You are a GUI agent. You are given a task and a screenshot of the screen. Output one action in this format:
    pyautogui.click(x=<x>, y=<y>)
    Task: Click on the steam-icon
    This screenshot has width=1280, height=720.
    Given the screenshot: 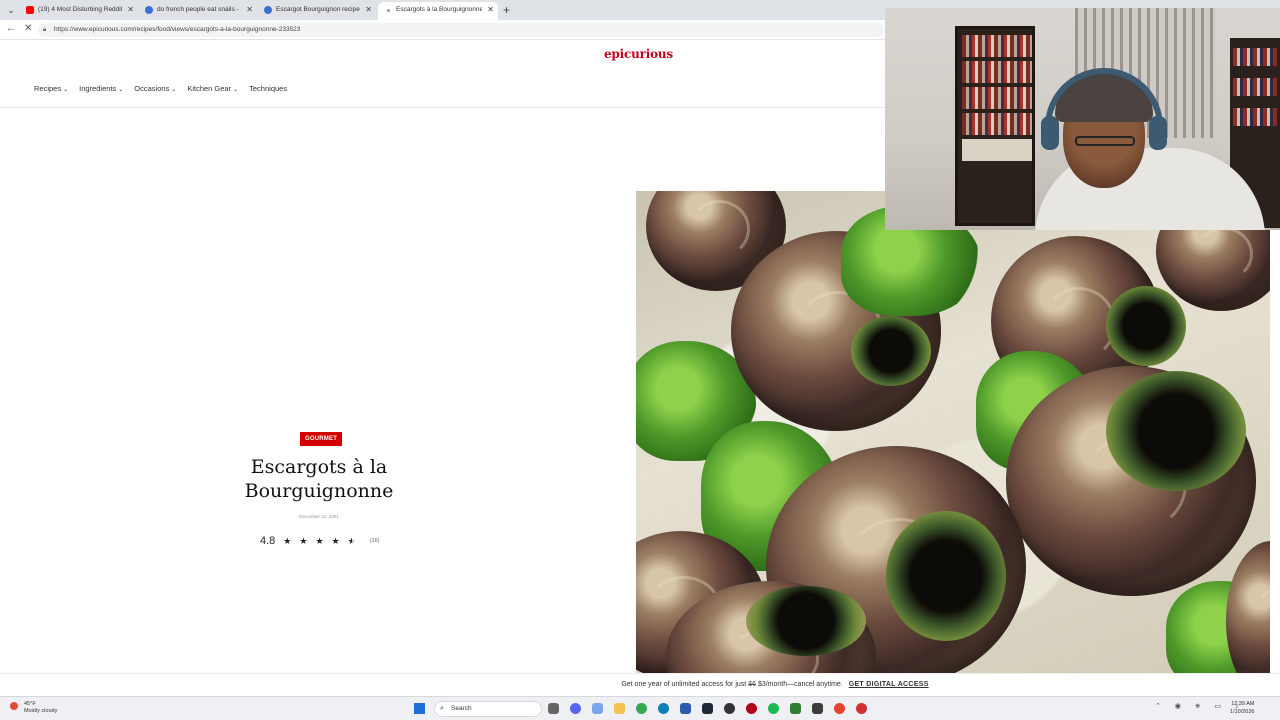 What is the action you would take?
    pyautogui.click(x=707, y=708)
    